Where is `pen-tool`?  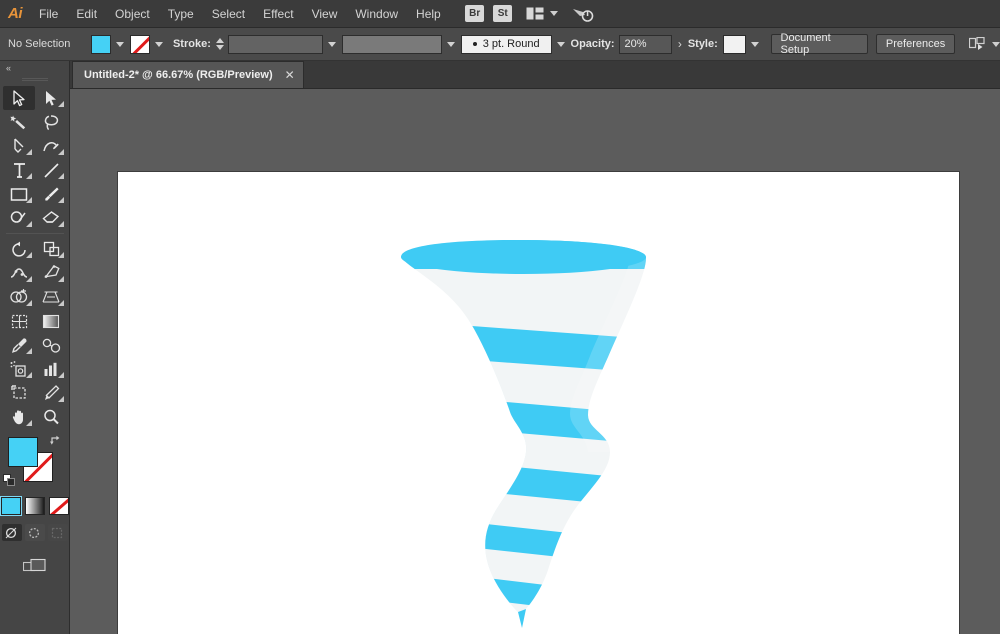 pen-tool is located at coordinates (19, 146).